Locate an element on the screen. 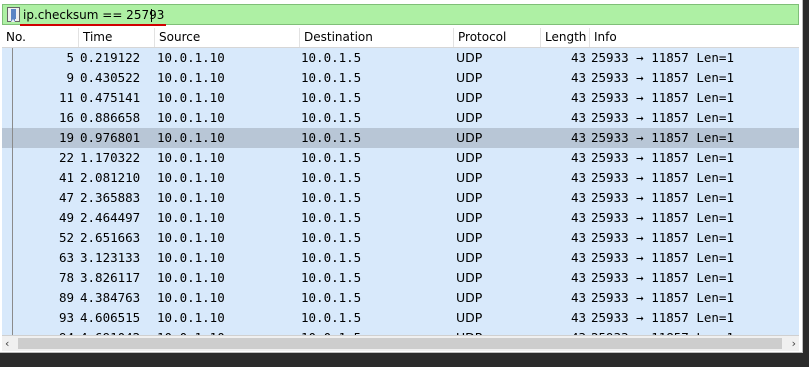 The image size is (809, 367). column-header-protocol: Protocol is located at coordinates (496, 37).